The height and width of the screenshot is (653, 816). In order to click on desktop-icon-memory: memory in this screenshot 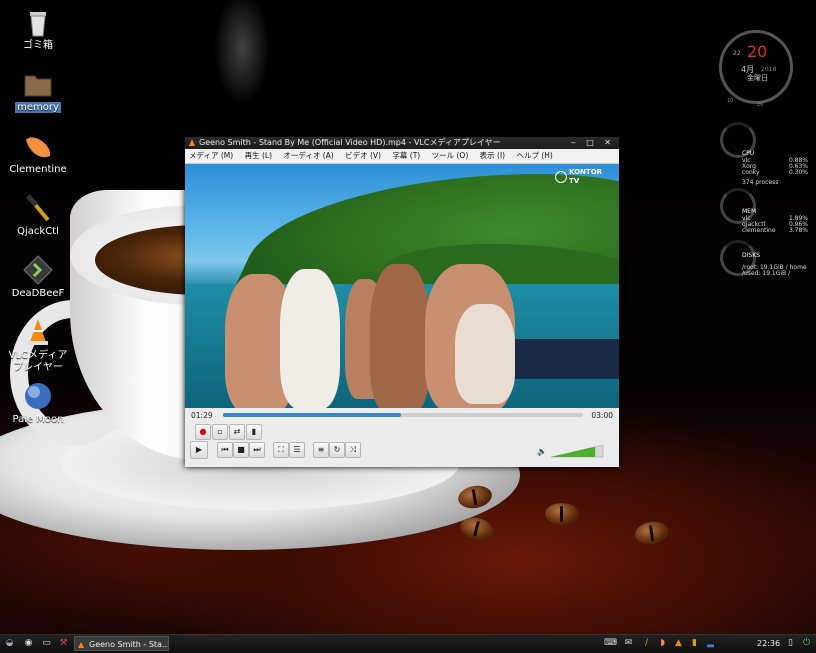, I will do `click(38, 91)`.